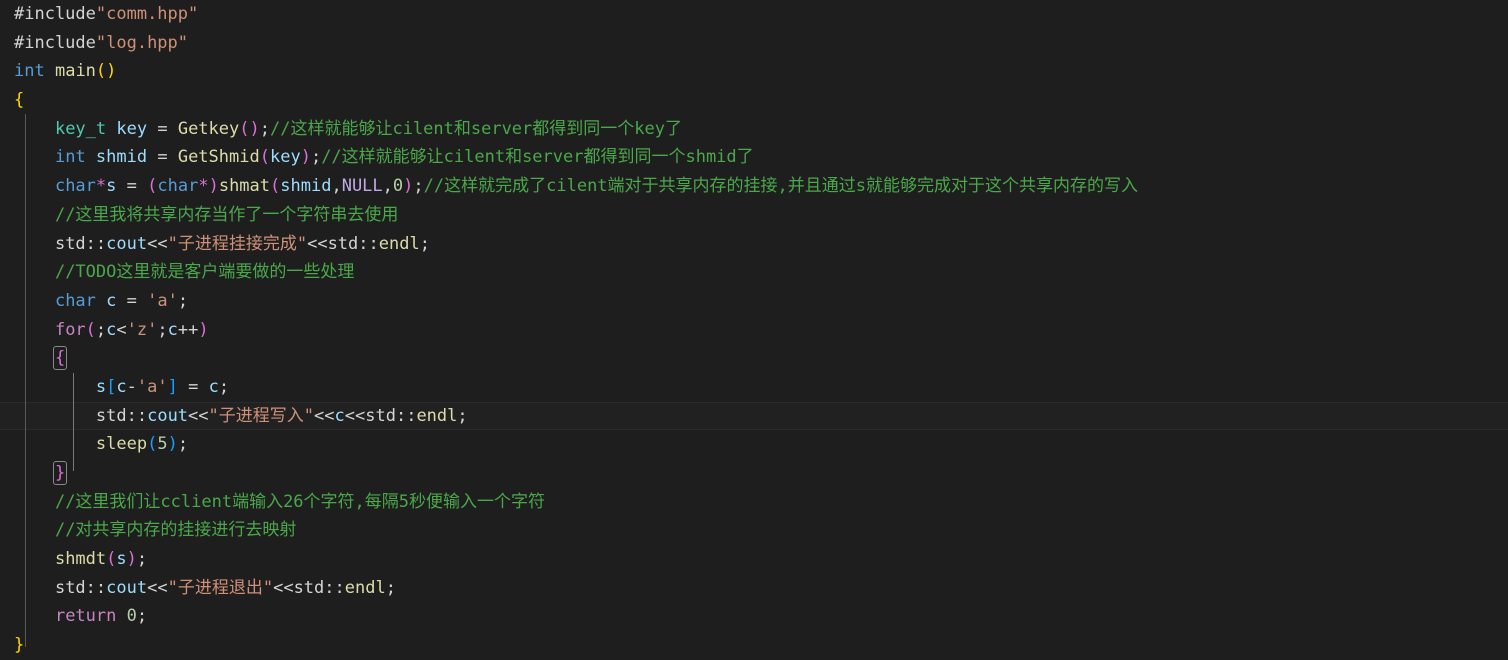 The height and width of the screenshot is (660, 1508). What do you see at coordinates (80, 559) in the screenshot?
I see `code-token-fn: shmdt` at bounding box center [80, 559].